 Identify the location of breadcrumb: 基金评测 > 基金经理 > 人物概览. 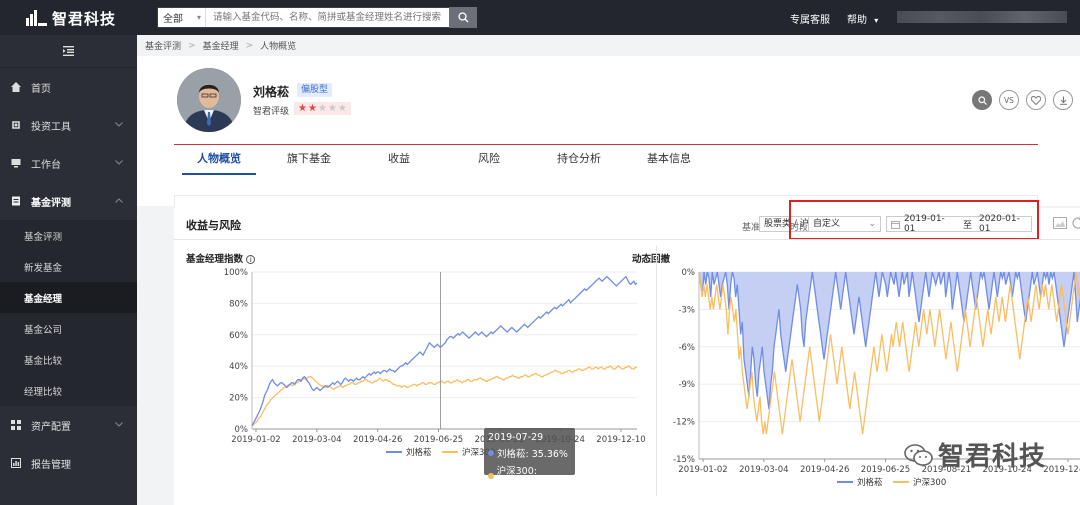
(608, 45).